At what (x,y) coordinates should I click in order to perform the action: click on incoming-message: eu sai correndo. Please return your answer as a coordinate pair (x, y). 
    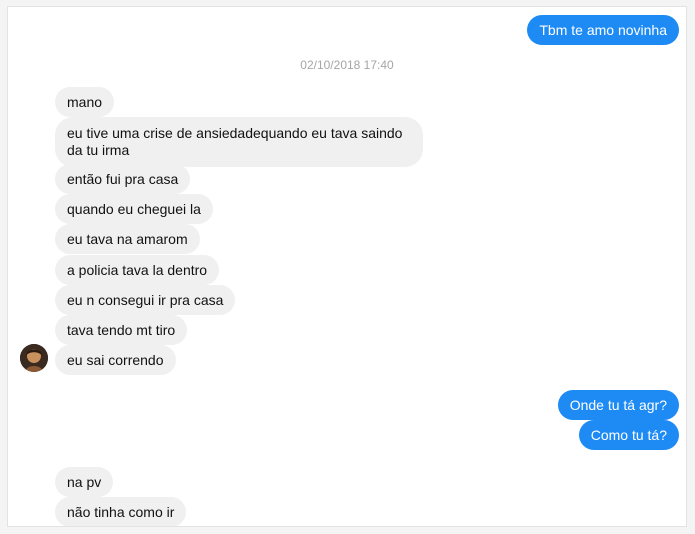
    Looking at the image, I should click on (115, 360).